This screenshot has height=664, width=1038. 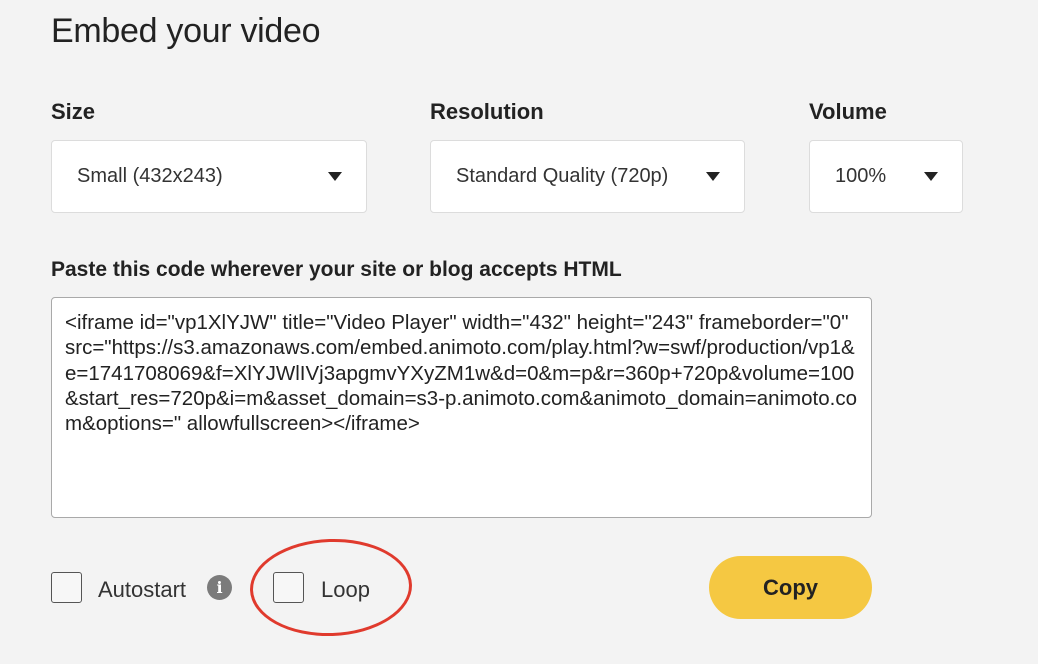 I want to click on loop-label: Loop, so click(x=345, y=589).